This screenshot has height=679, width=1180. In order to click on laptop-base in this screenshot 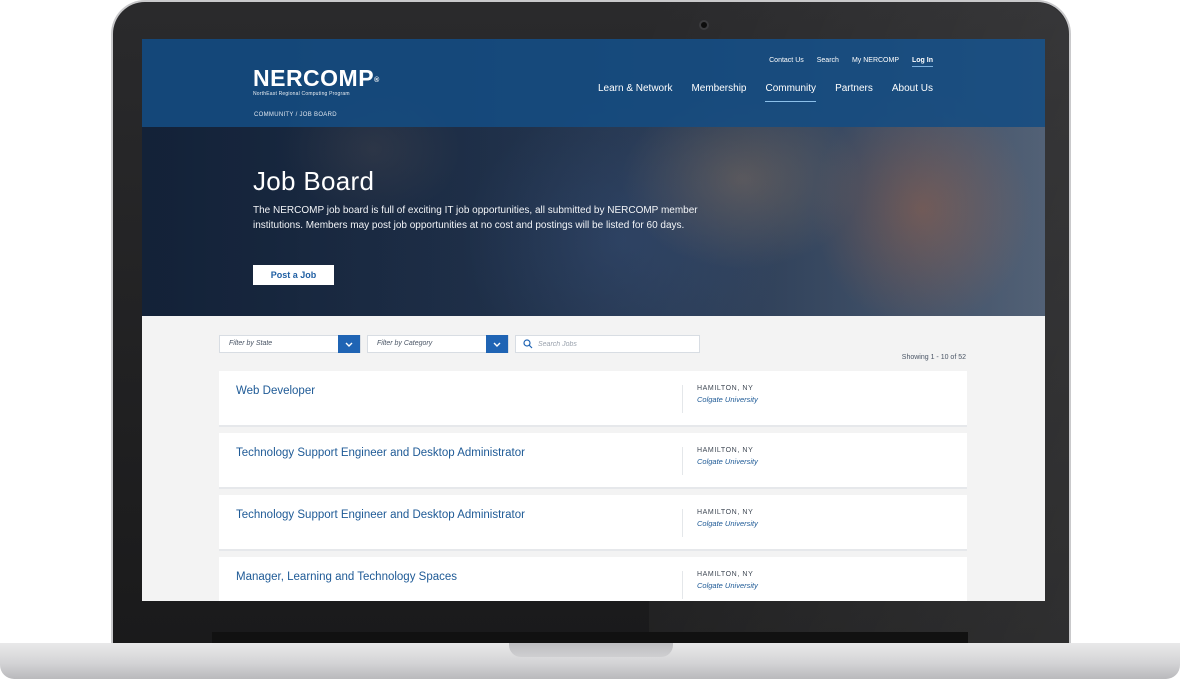, I will do `click(590, 655)`.